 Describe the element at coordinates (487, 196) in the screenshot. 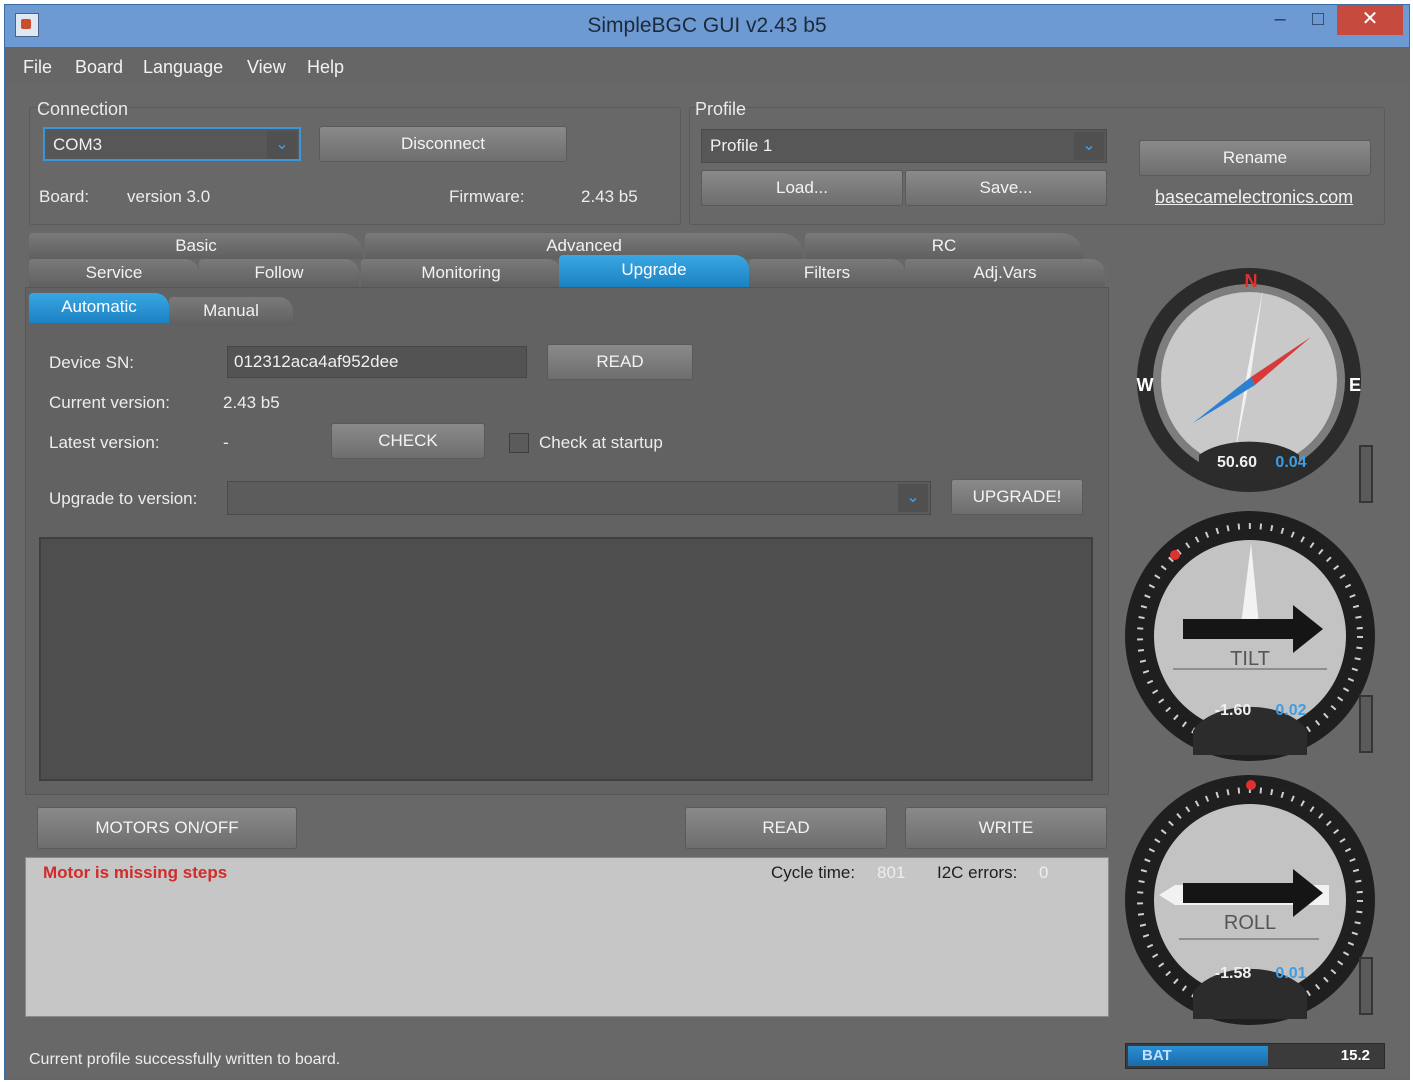

I see `firmware-label: Firmware:` at that location.